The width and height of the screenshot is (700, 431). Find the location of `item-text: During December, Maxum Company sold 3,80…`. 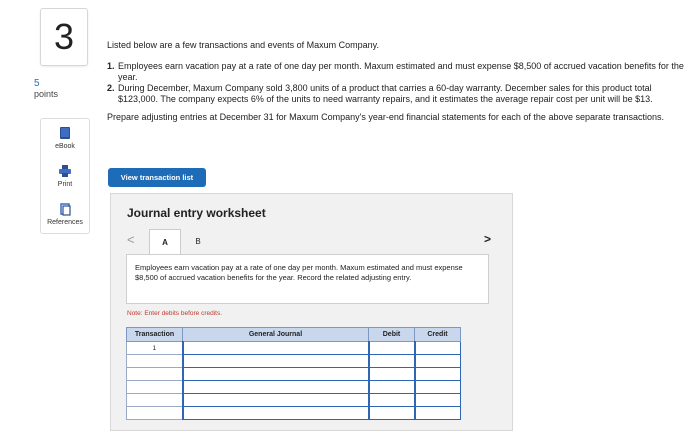

item-text: During December, Maxum Company sold 3,80… is located at coordinates (385, 93).